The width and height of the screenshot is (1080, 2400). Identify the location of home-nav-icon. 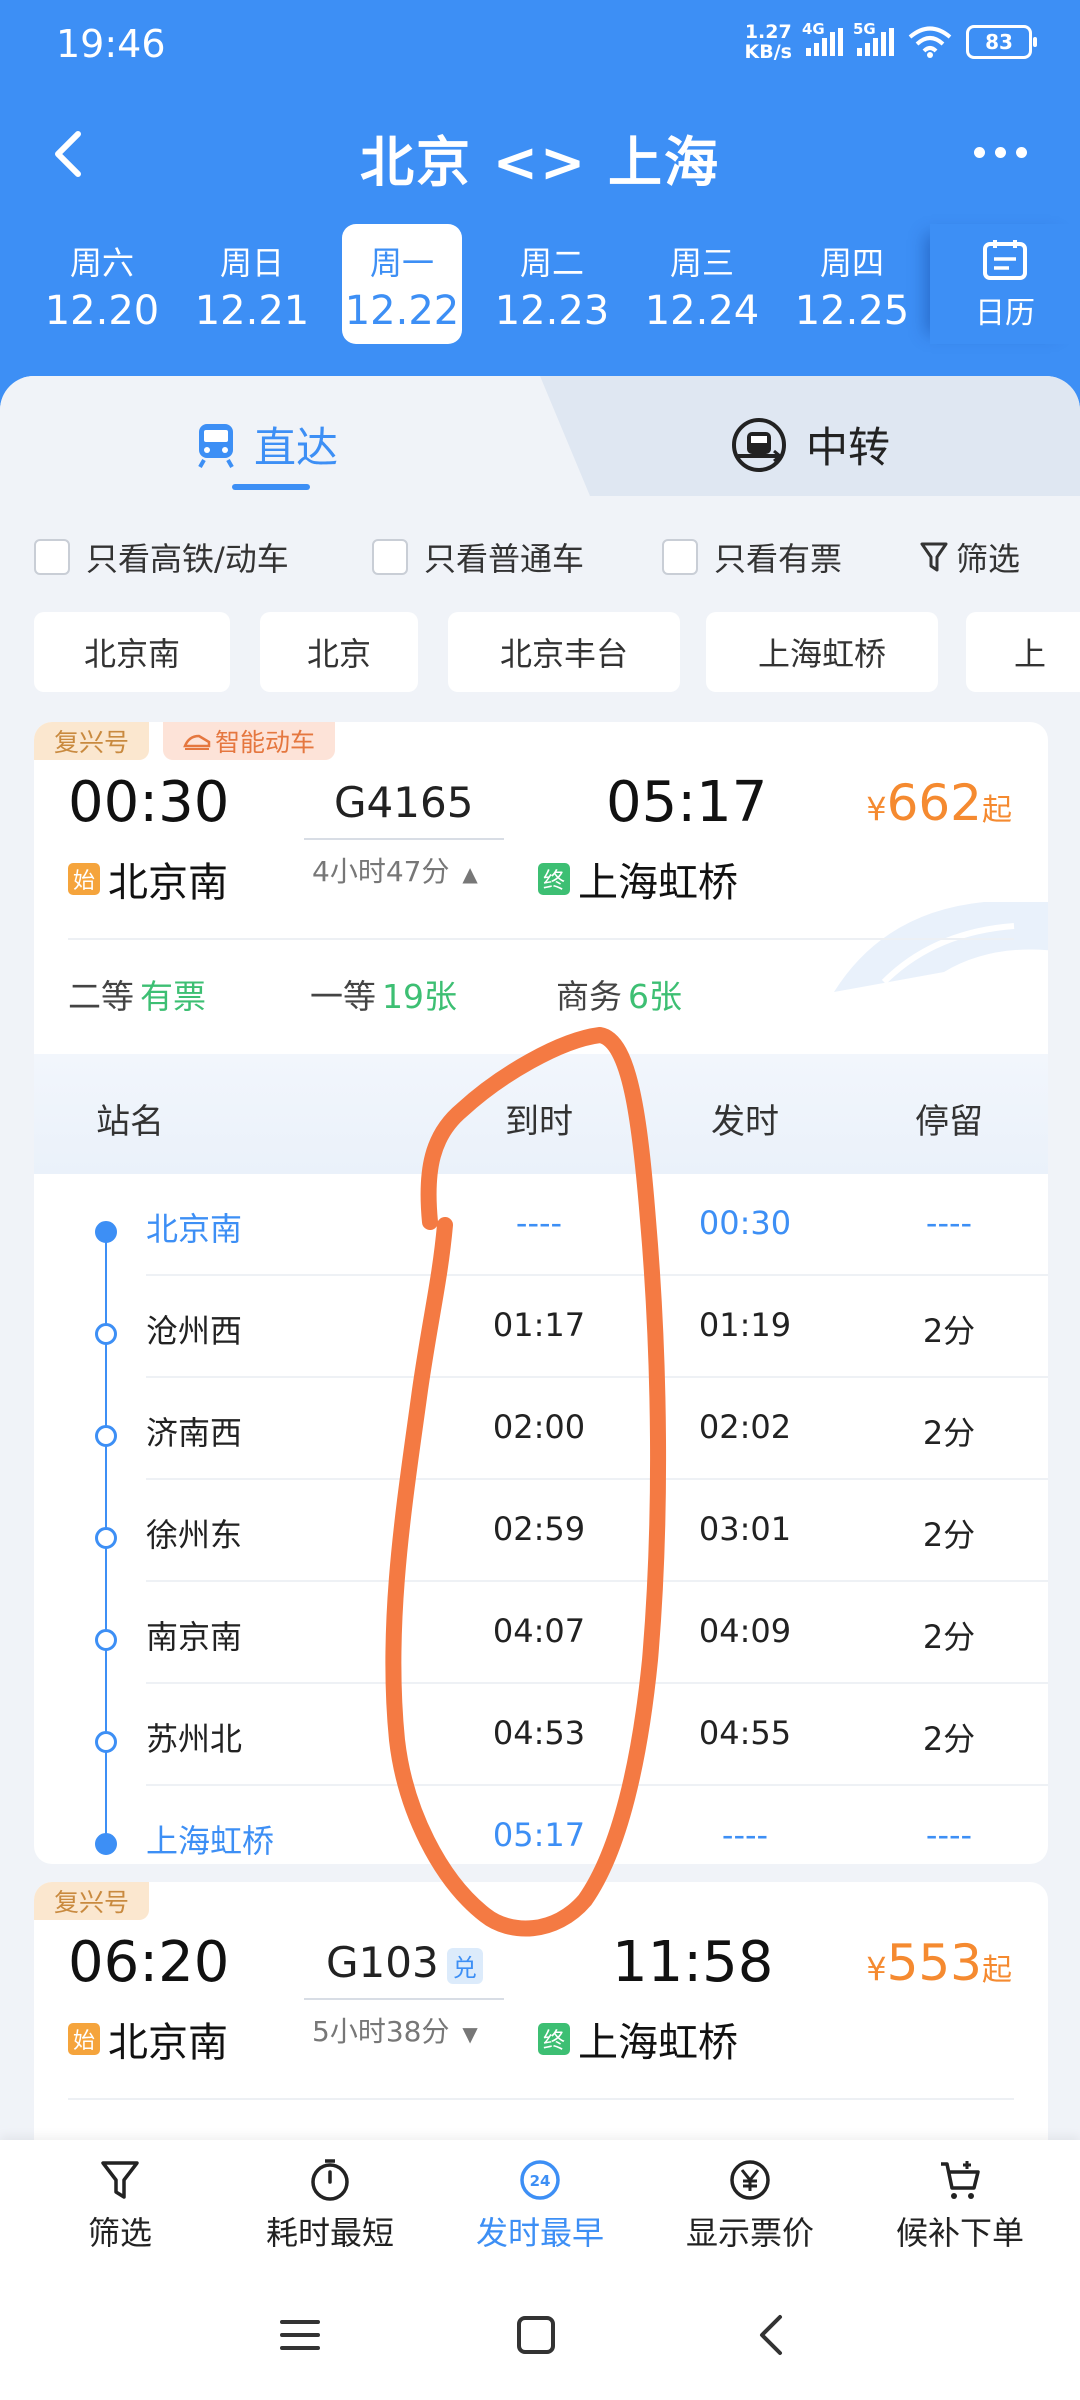
(536, 2335).